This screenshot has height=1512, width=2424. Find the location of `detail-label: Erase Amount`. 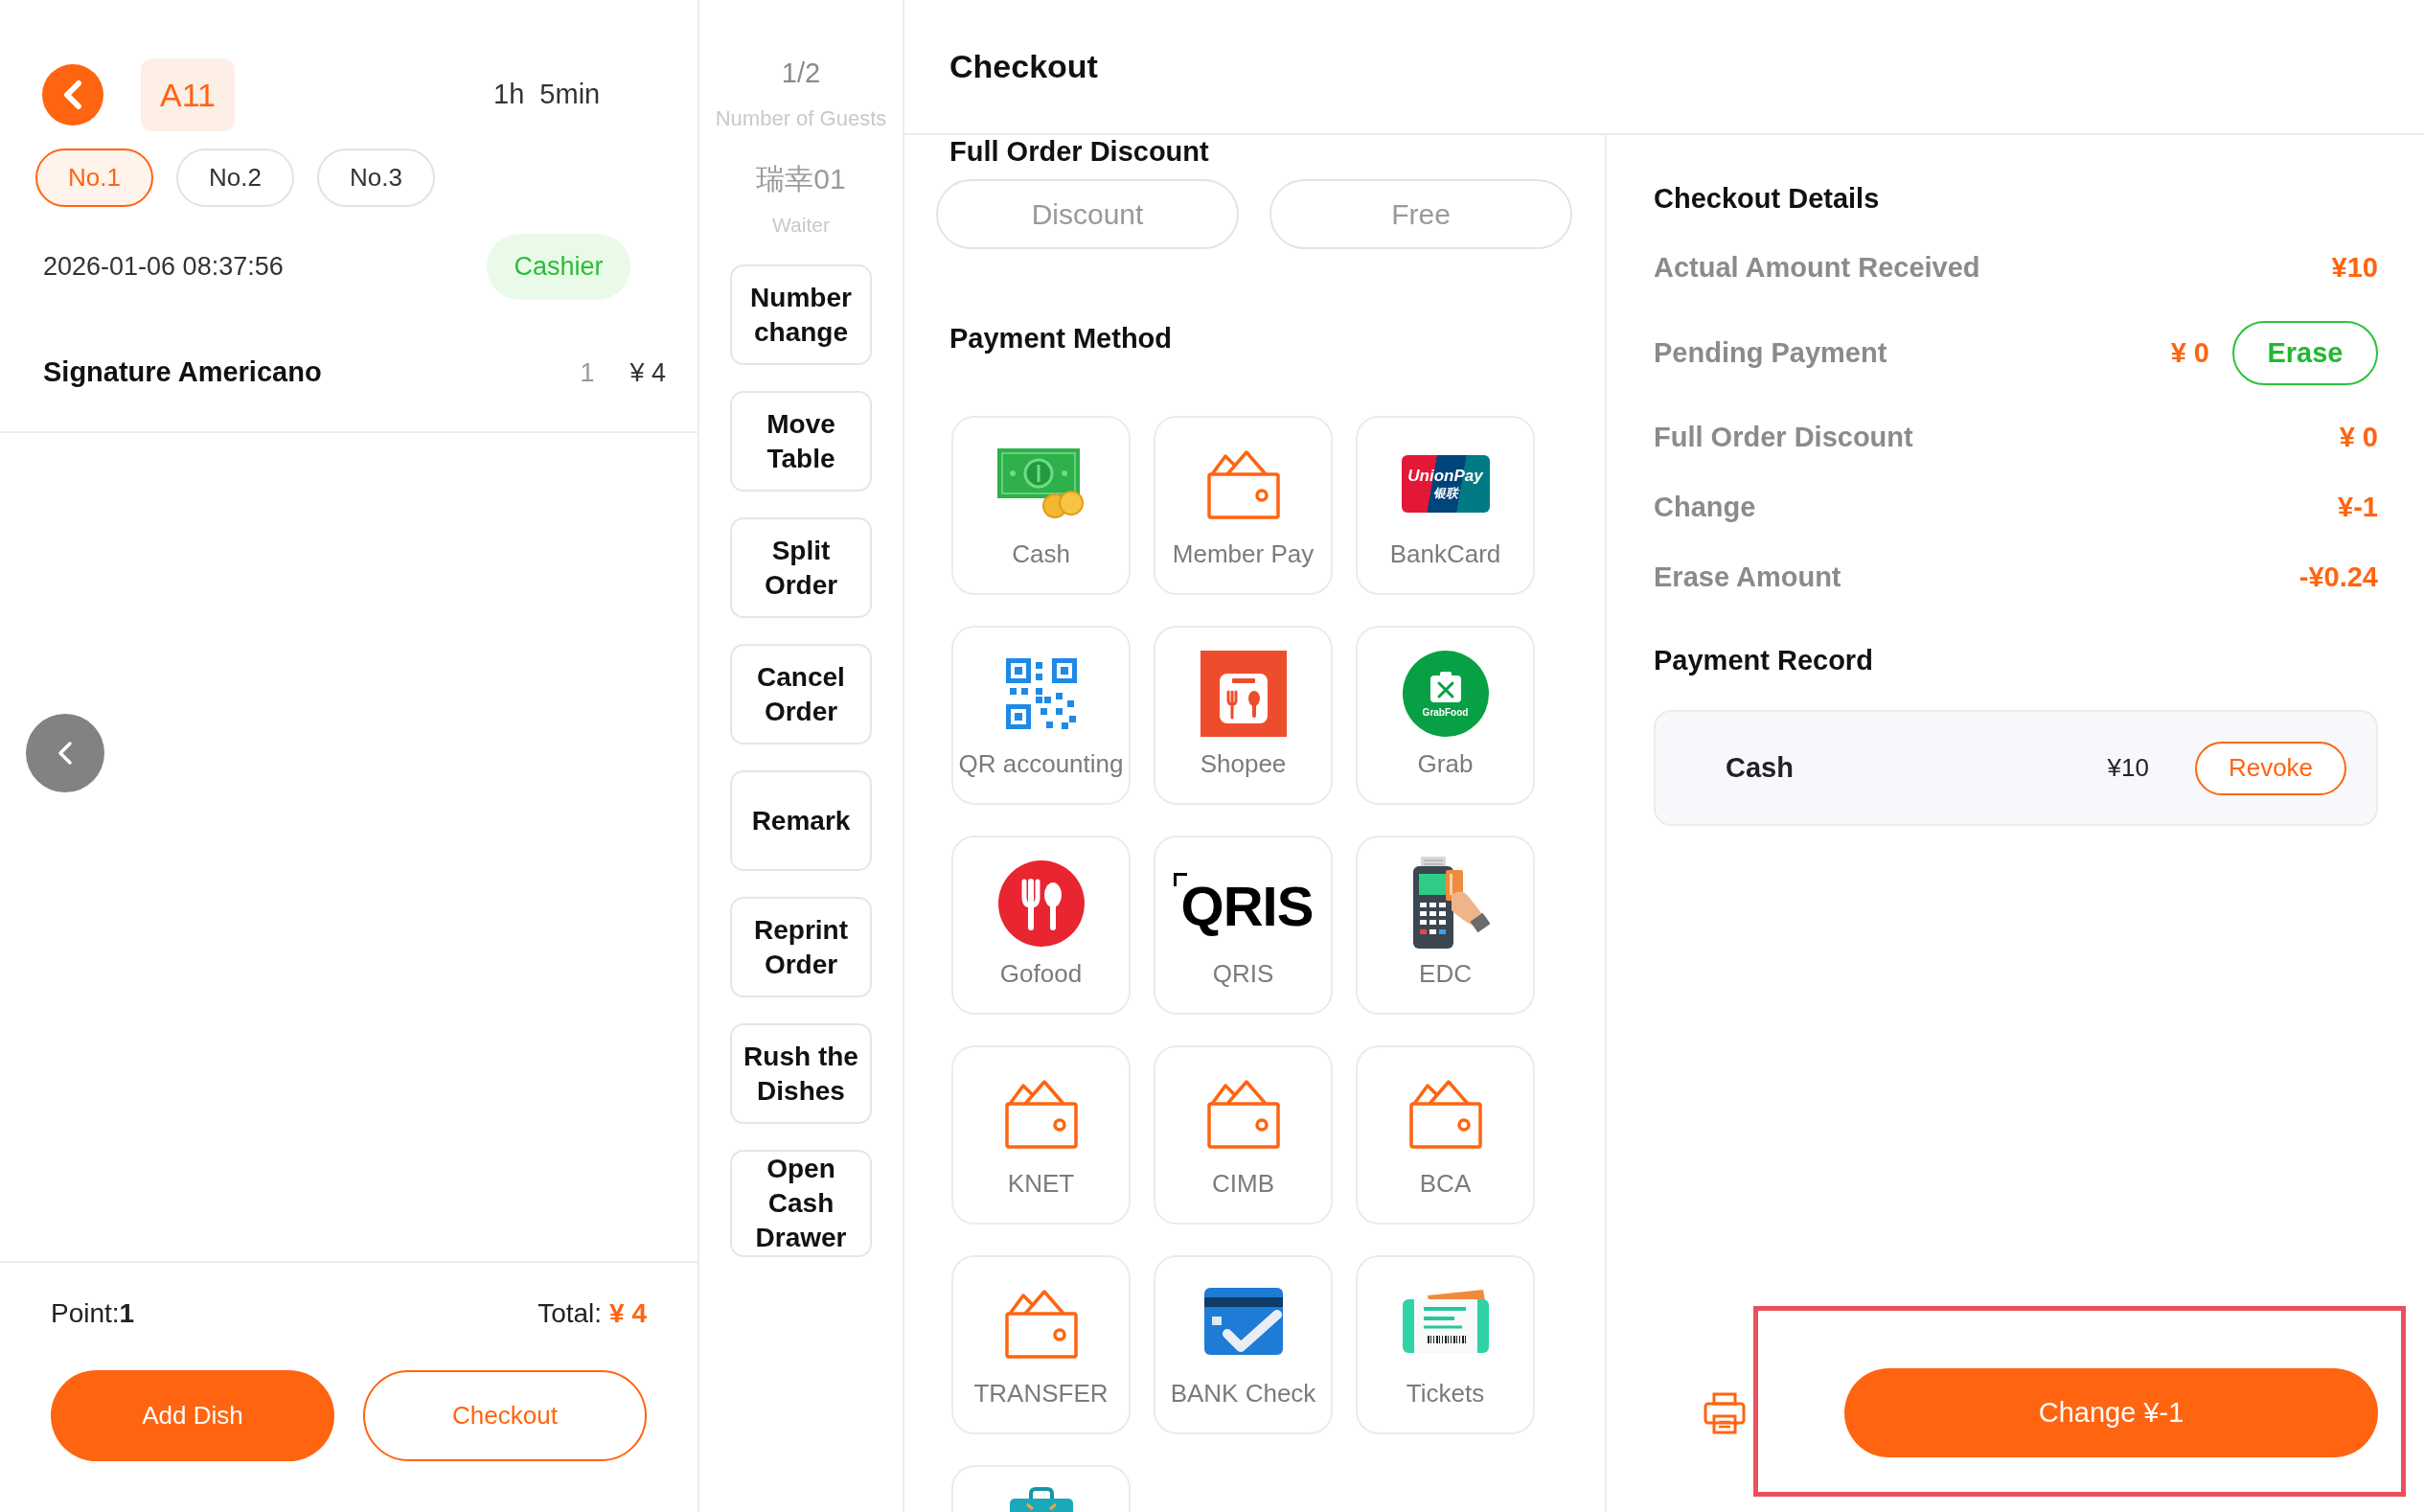

detail-label: Erase Amount is located at coordinates (1747, 578).